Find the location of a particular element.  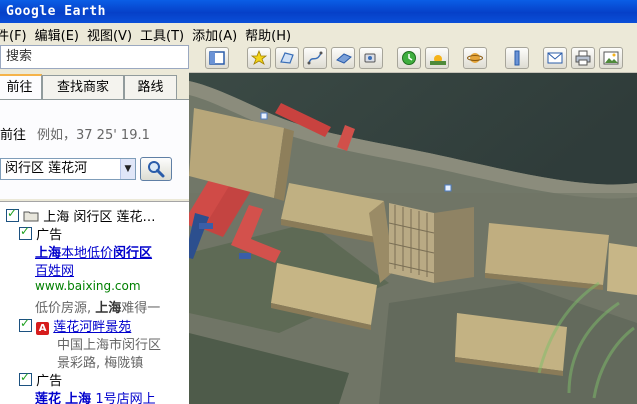

search-tabs: 前往 查找商家 路线 is located at coordinates (94, 87).